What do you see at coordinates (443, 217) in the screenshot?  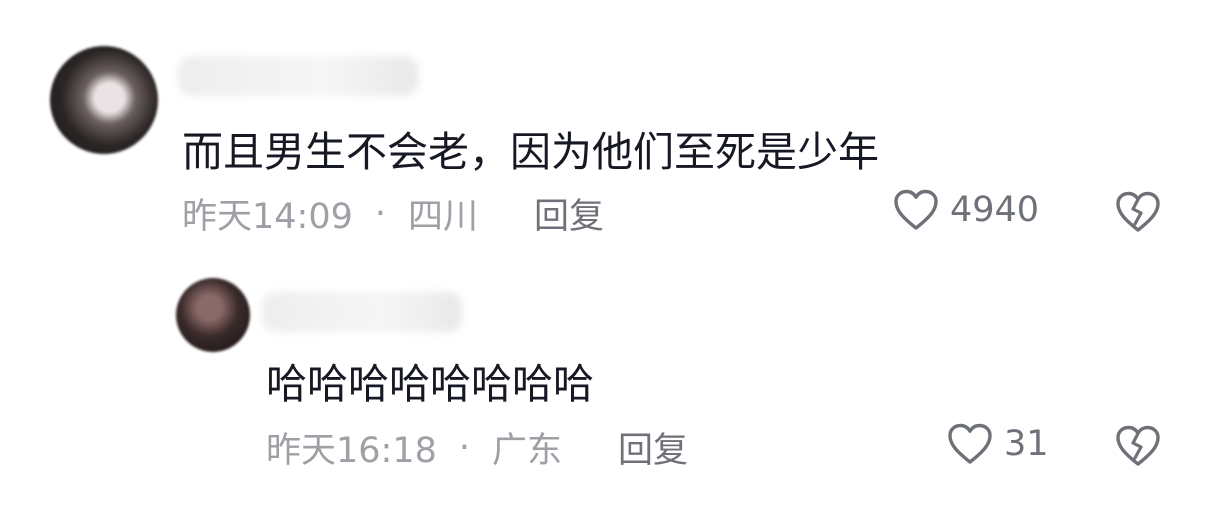 I see `comment-location: 四川` at bounding box center [443, 217].